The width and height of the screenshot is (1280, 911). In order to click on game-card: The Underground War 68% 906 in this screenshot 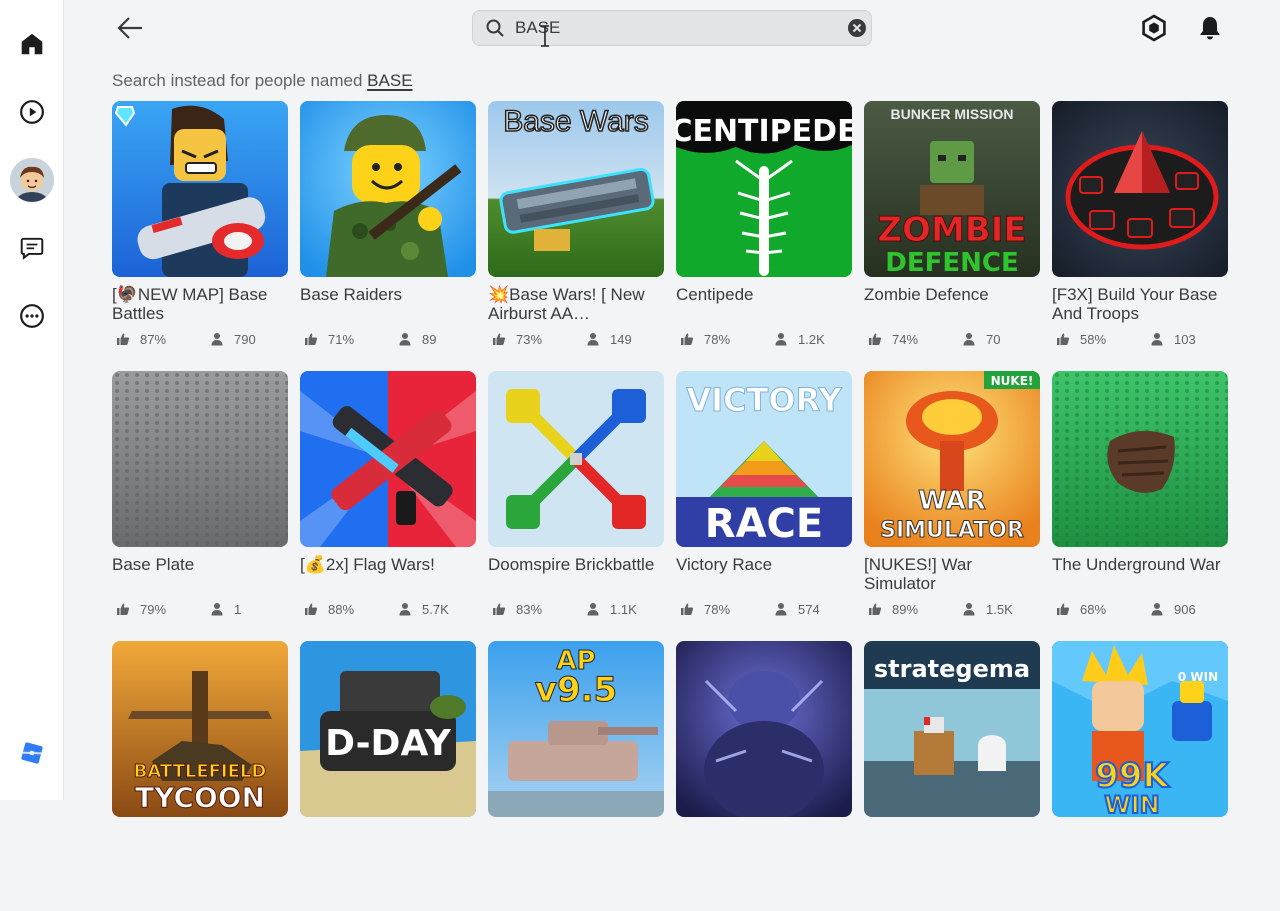, I will do `click(1140, 506)`.